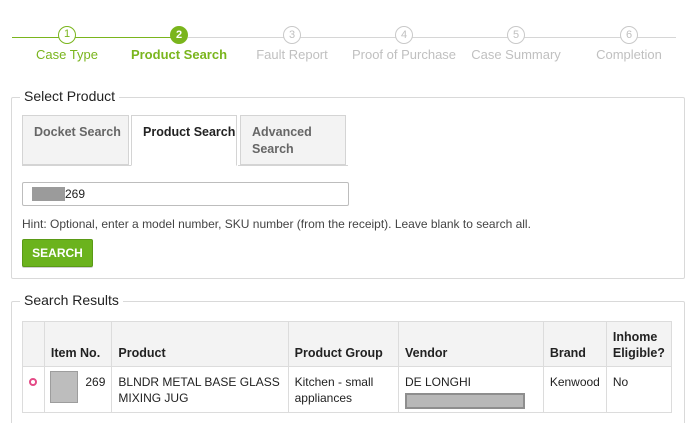 The width and height of the screenshot is (688, 423). Describe the element at coordinates (574, 344) in the screenshot. I see `column-header-brand: Brand` at that location.